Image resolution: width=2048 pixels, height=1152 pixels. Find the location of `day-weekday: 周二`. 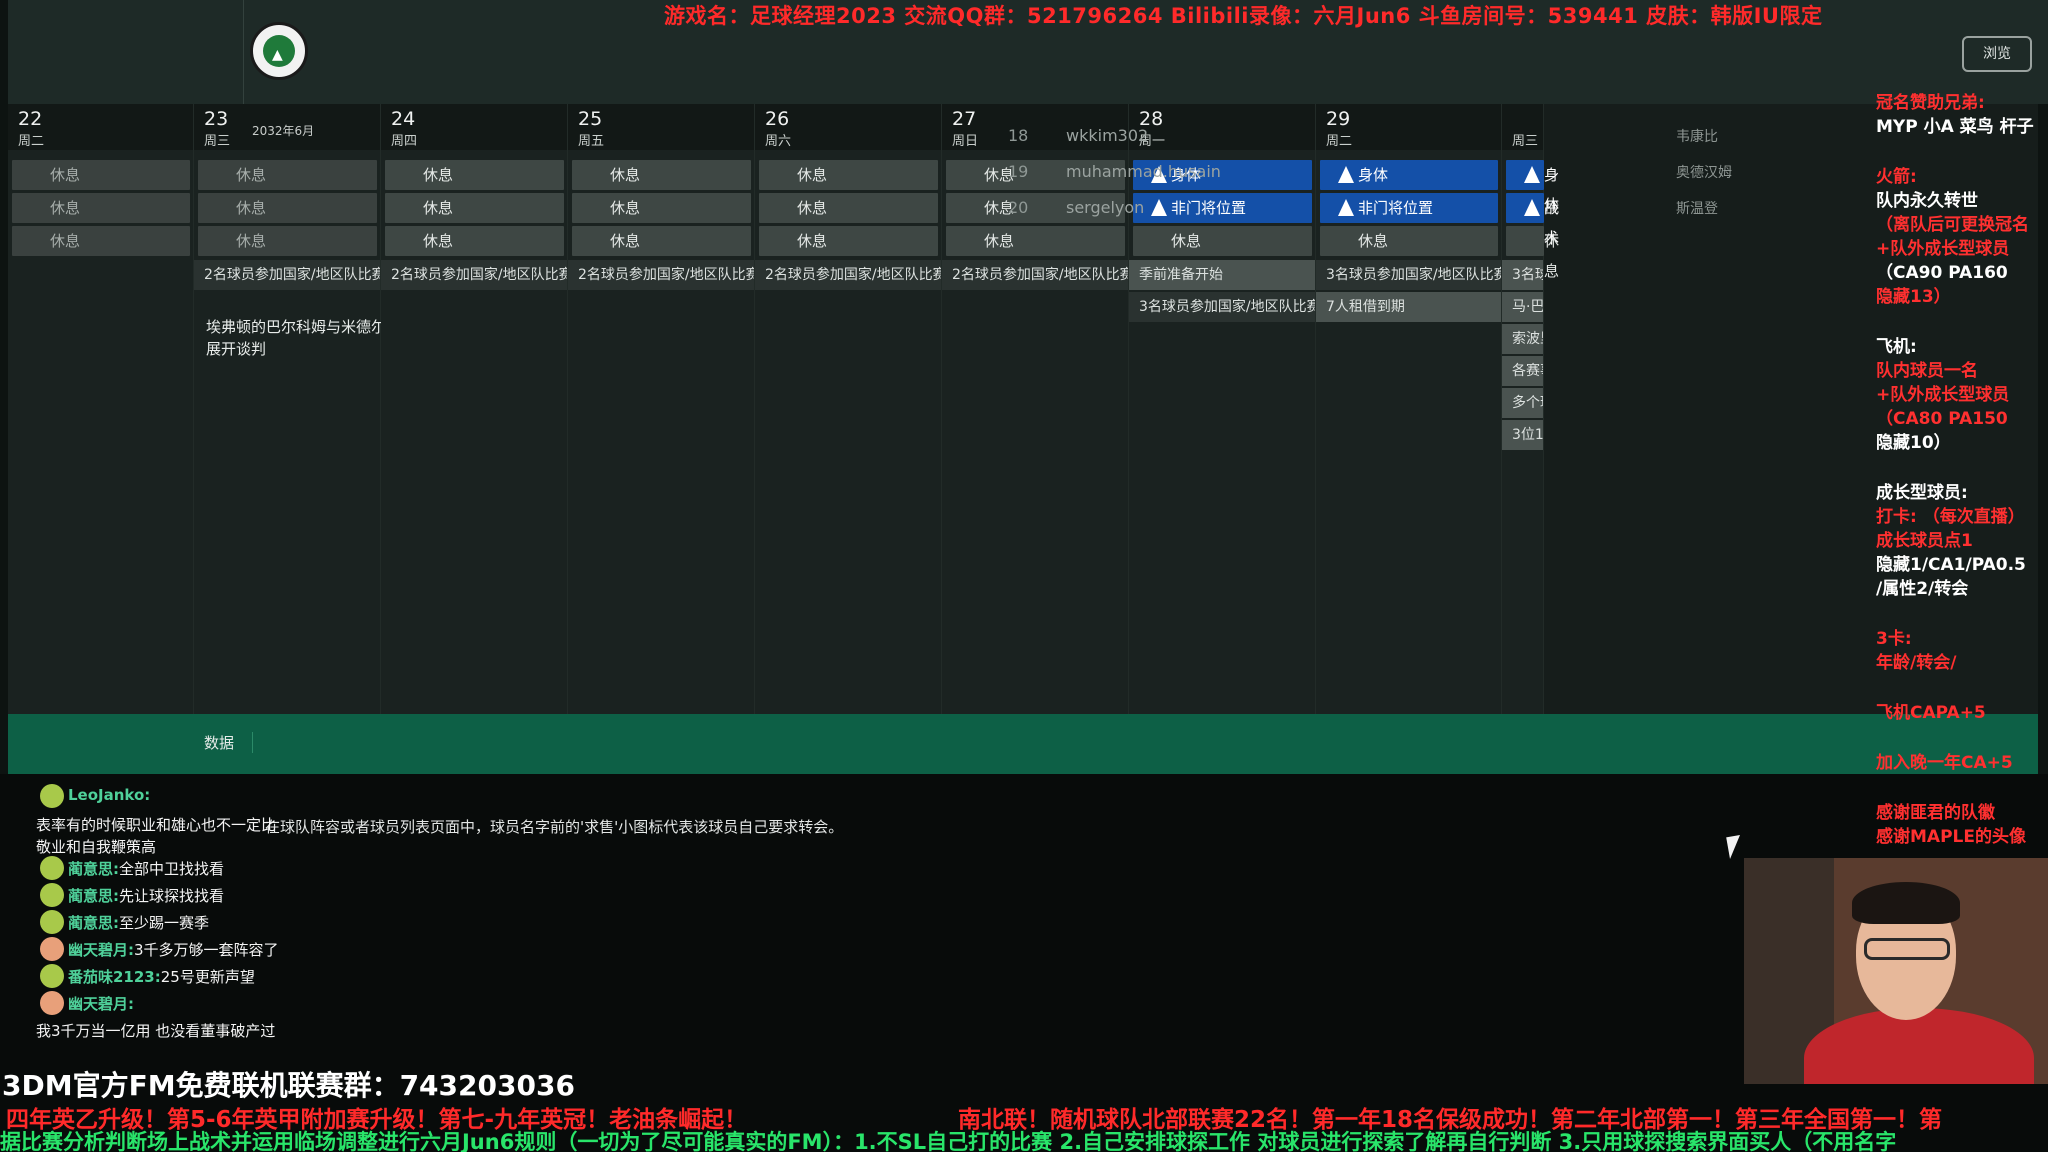

day-weekday: 周二 is located at coordinates (31, 141).